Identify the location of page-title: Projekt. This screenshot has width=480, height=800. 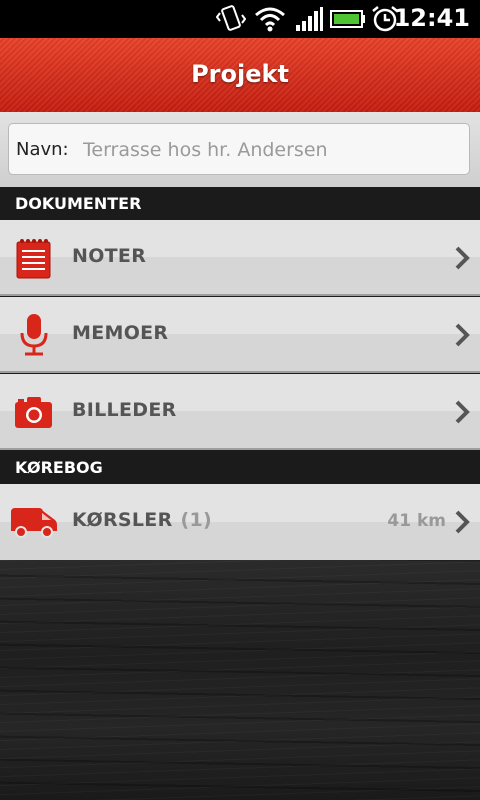
(240, 74).